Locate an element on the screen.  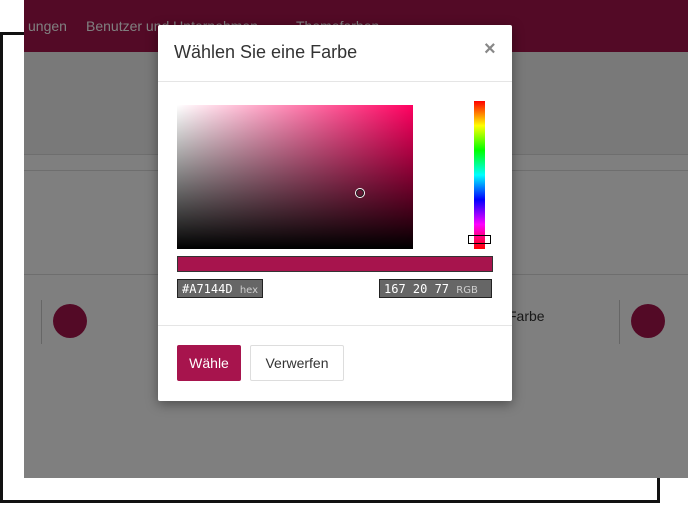
close-icon: × is located at coordinates (490, 49).